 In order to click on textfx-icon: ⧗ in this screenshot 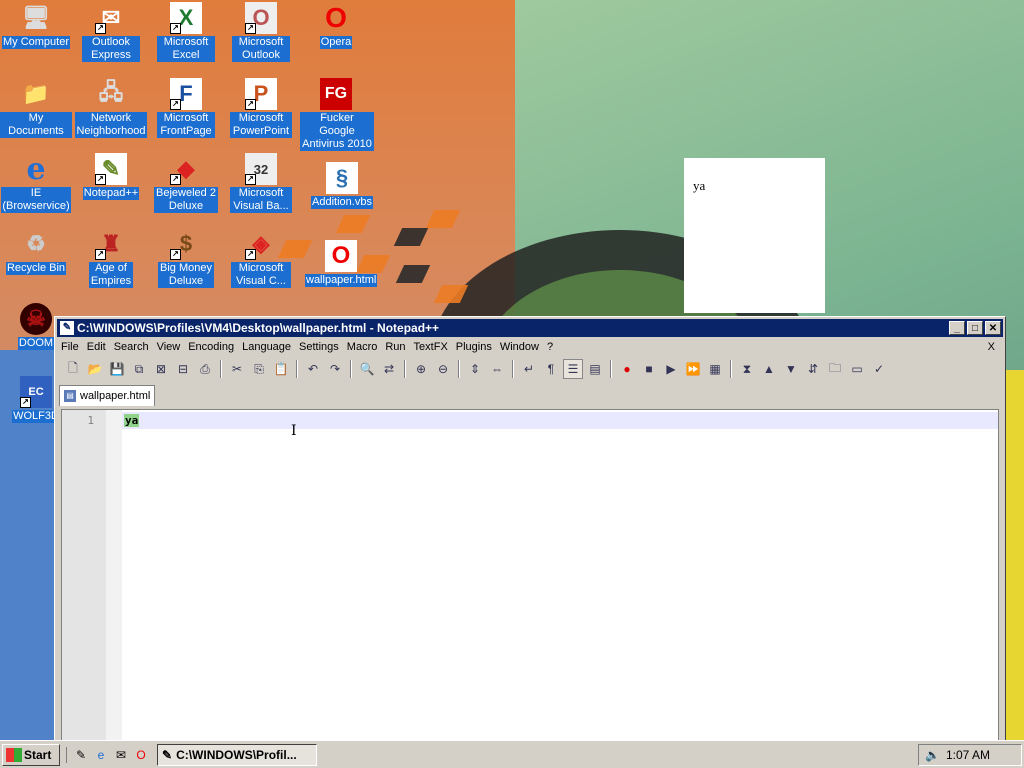, I will do `click(747, 369)`.